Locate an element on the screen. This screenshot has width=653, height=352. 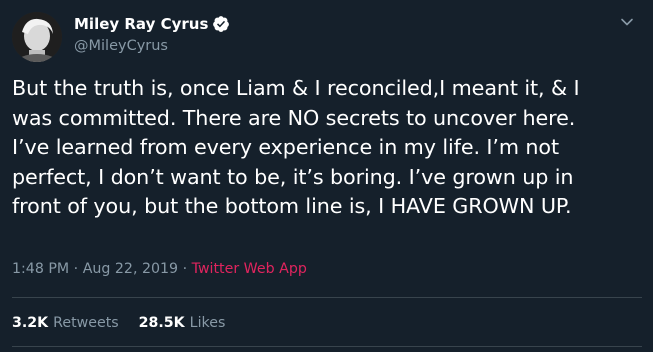
chevron-down-icon is located at coordinates (627, 22).